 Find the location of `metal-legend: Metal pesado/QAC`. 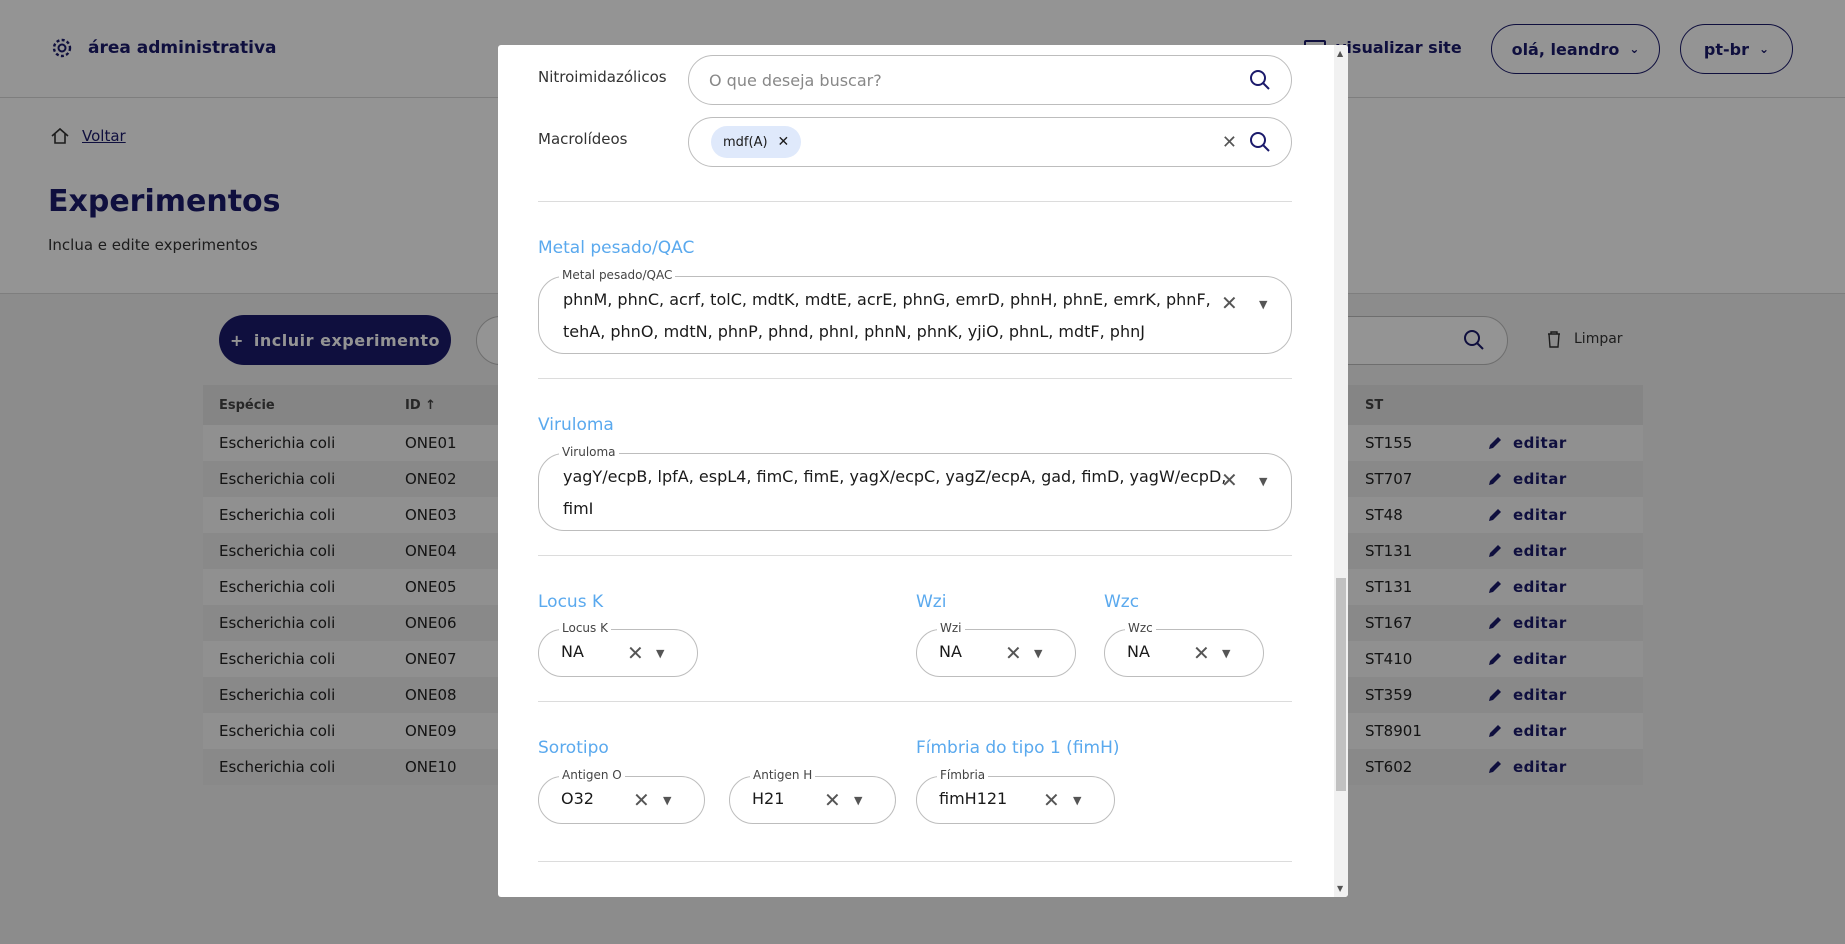

metal-legend: Metal pesado/QAC is located at coordinates (617, 275).